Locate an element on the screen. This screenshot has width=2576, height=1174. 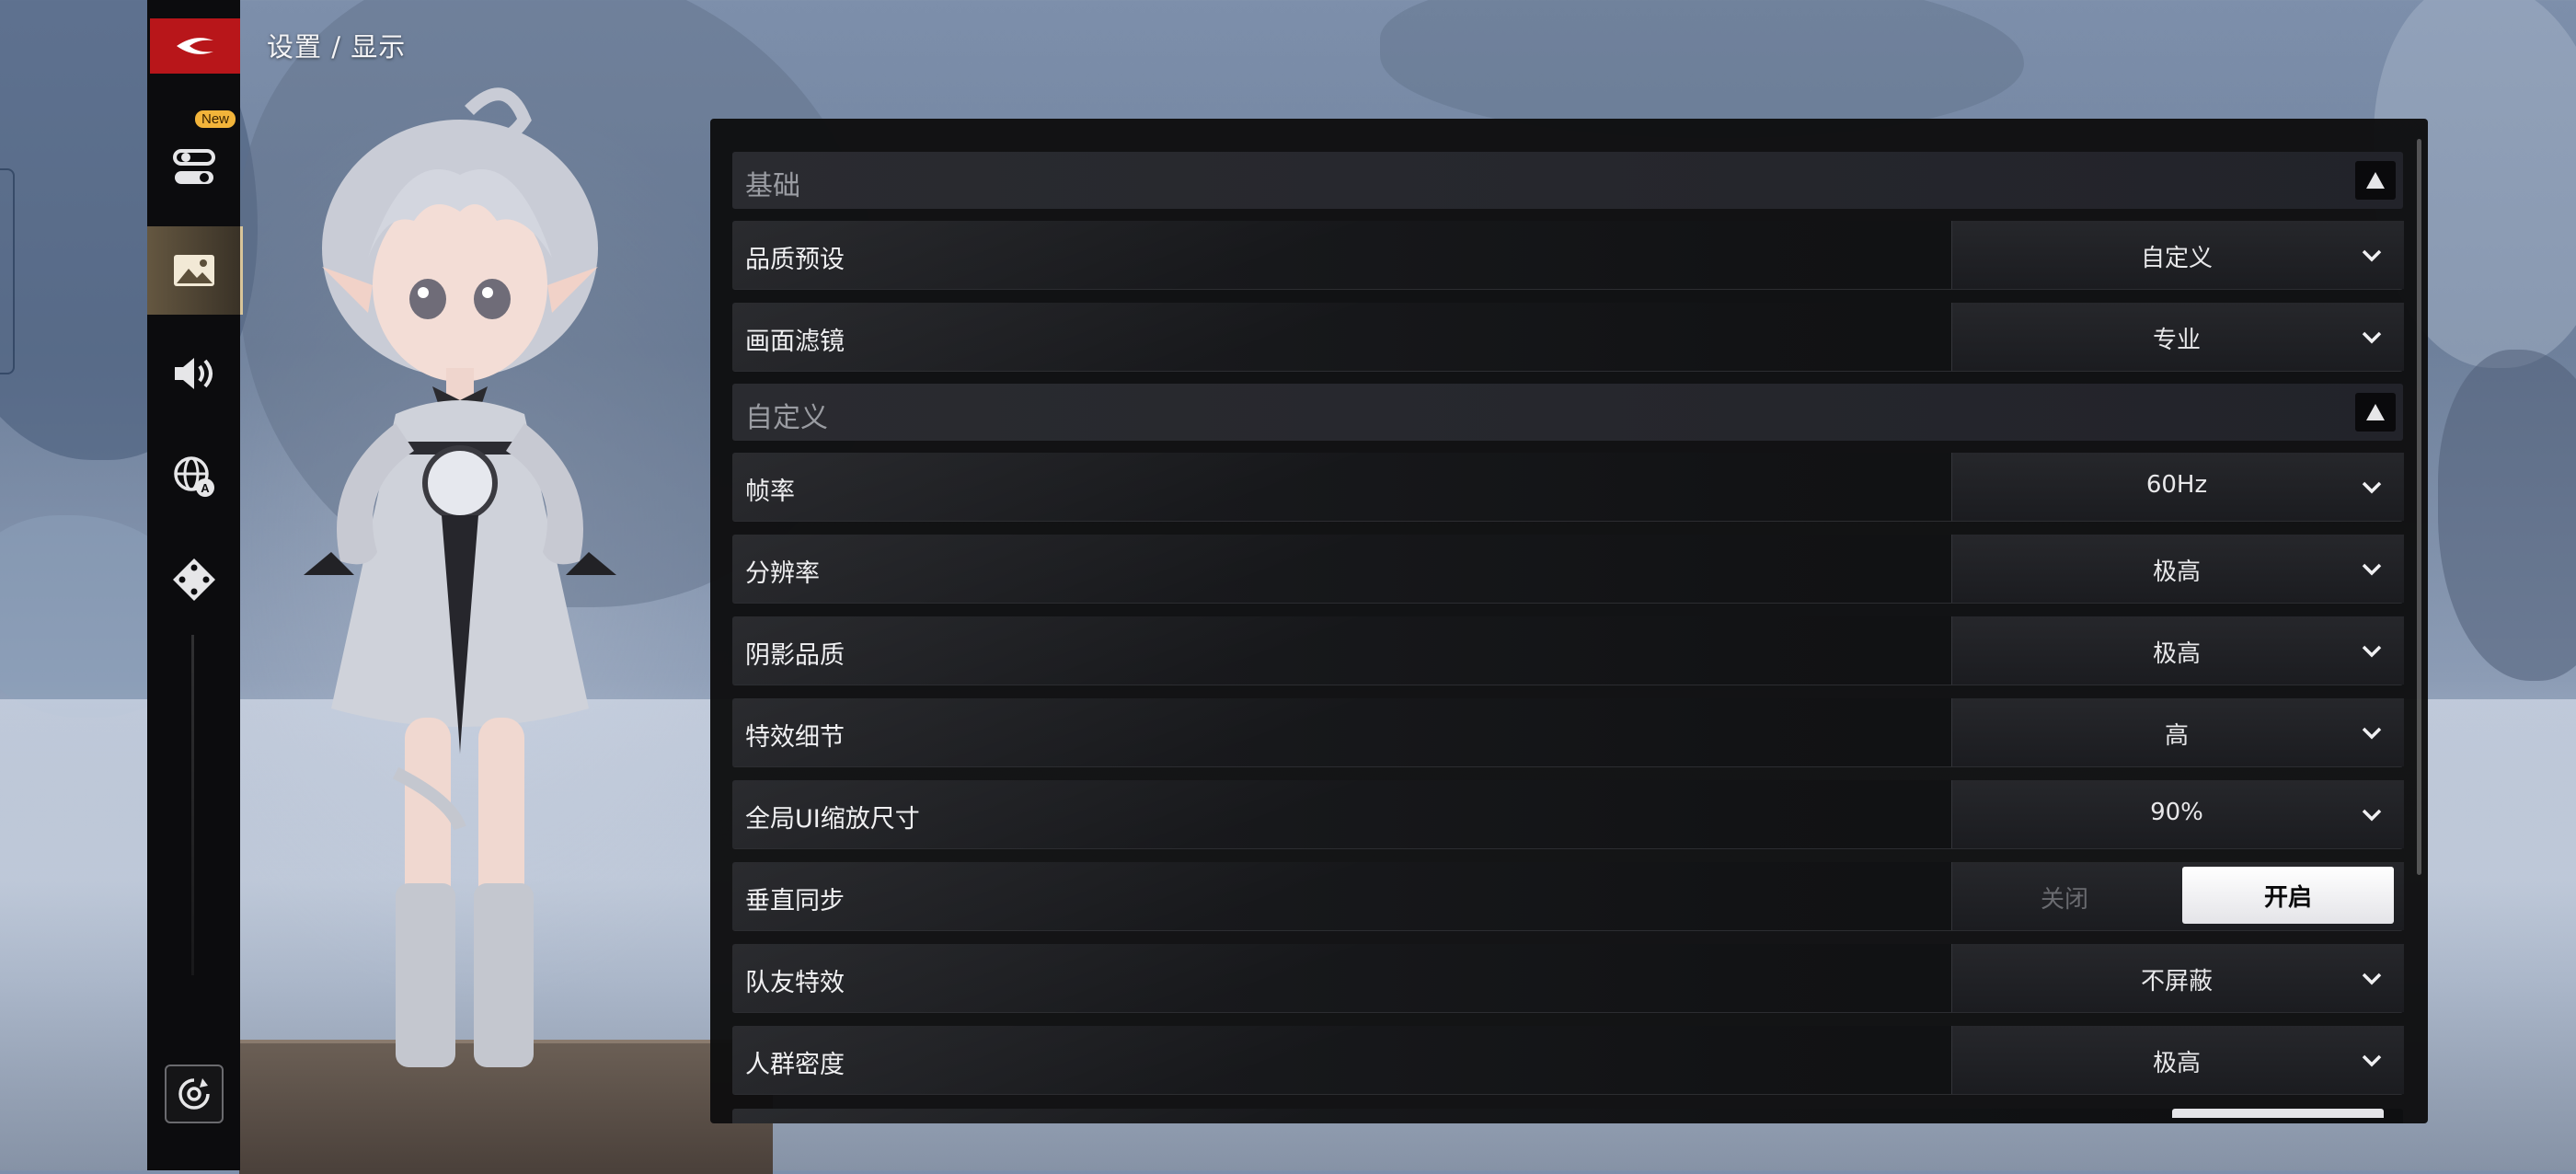
image-icon is located at coordinates (193, 270).